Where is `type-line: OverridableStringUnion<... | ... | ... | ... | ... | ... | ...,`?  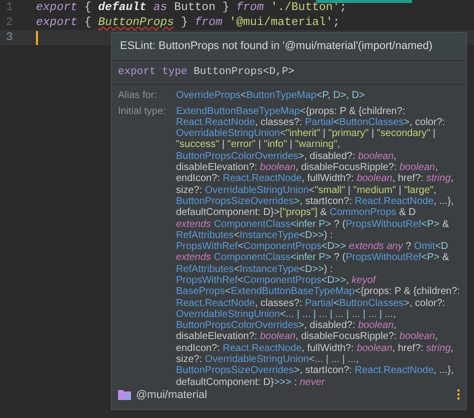 type-line: OverridableStringUnion<... | ... | ... | ... | ... | ... | ..., is located at coordinates (286, 314).